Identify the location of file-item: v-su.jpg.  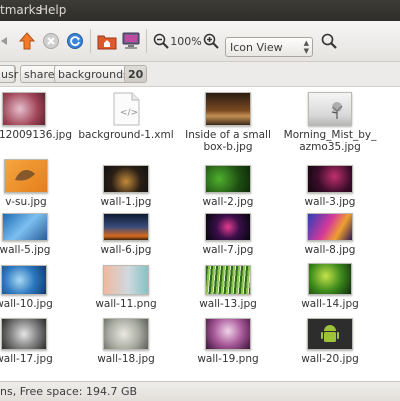
(37, 183).